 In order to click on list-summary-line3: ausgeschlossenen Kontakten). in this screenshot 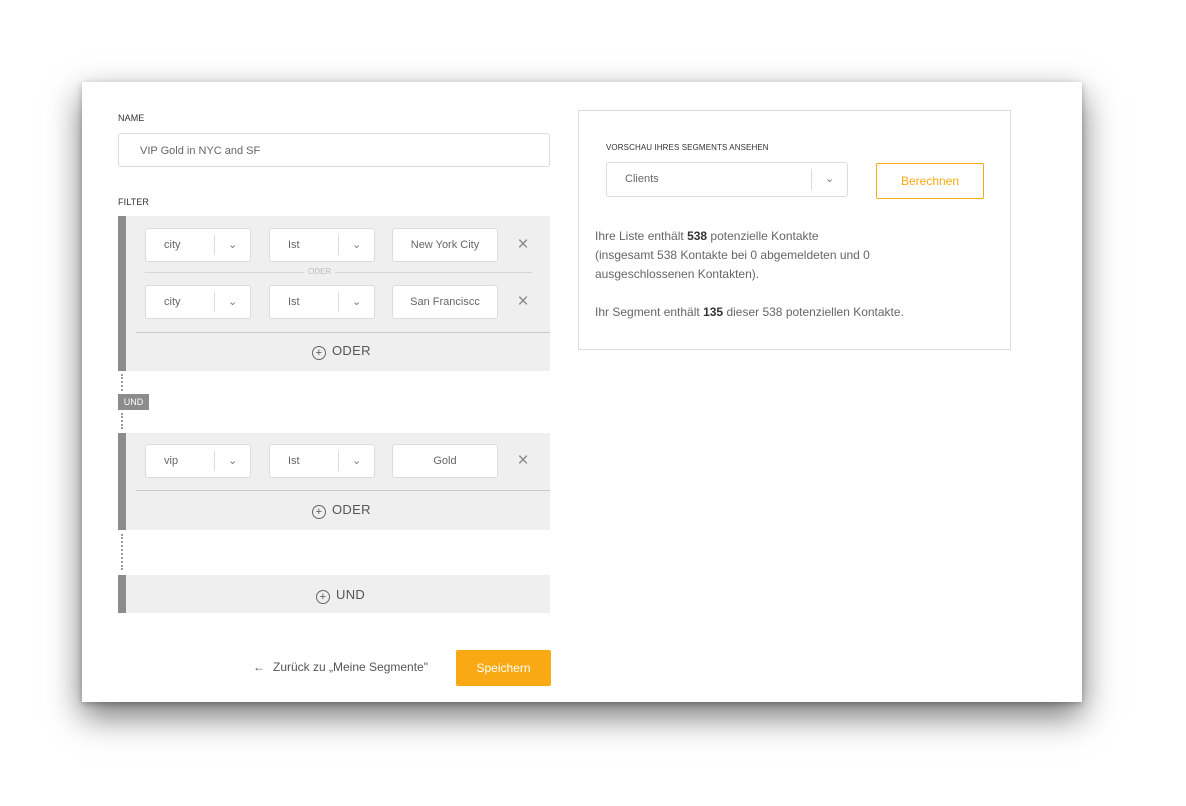, I will do `click(677, 274)`.